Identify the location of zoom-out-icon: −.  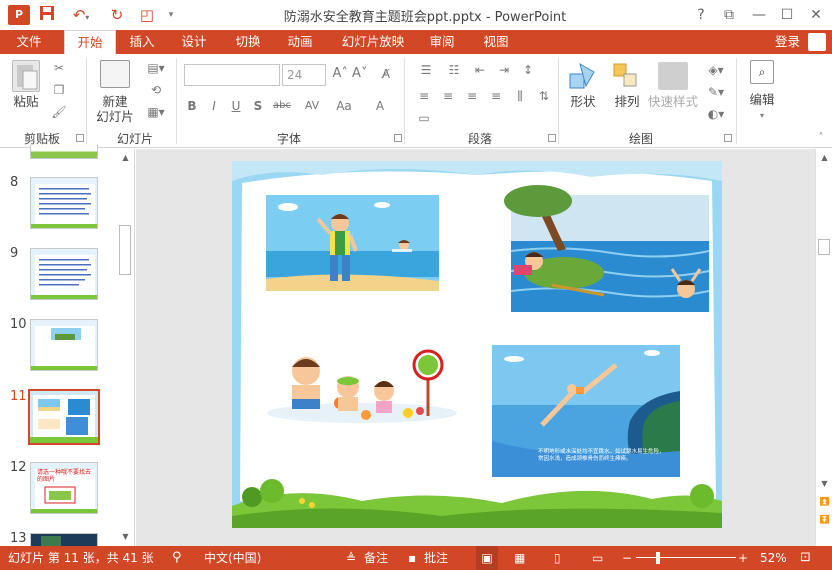
(627, 558).